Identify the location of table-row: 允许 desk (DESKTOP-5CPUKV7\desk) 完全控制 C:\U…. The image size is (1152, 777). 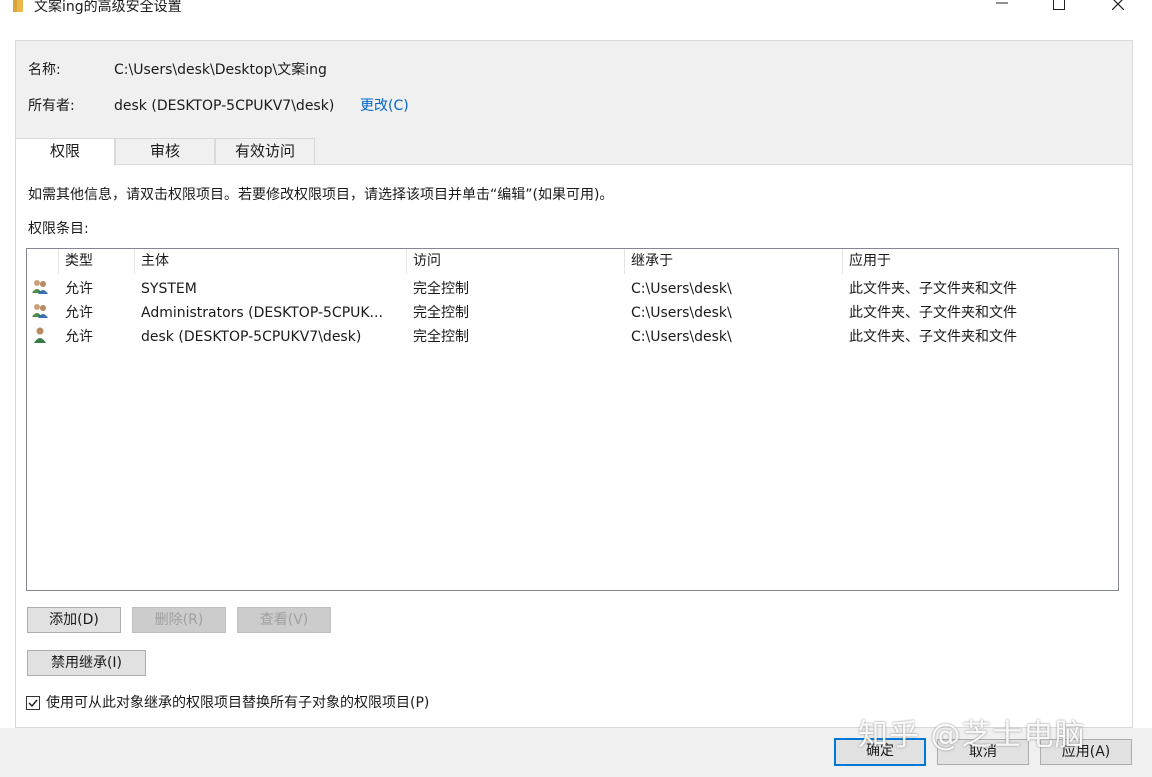
(572, 337).